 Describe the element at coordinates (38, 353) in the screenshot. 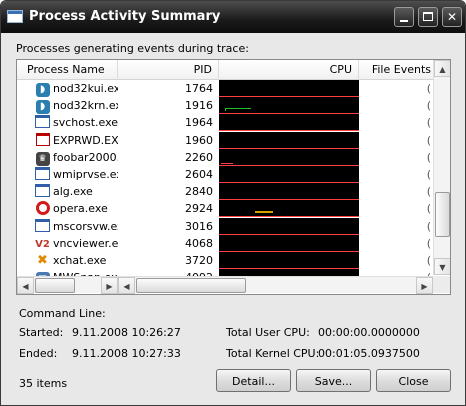

I see `ended-label: Ended:` at that location.